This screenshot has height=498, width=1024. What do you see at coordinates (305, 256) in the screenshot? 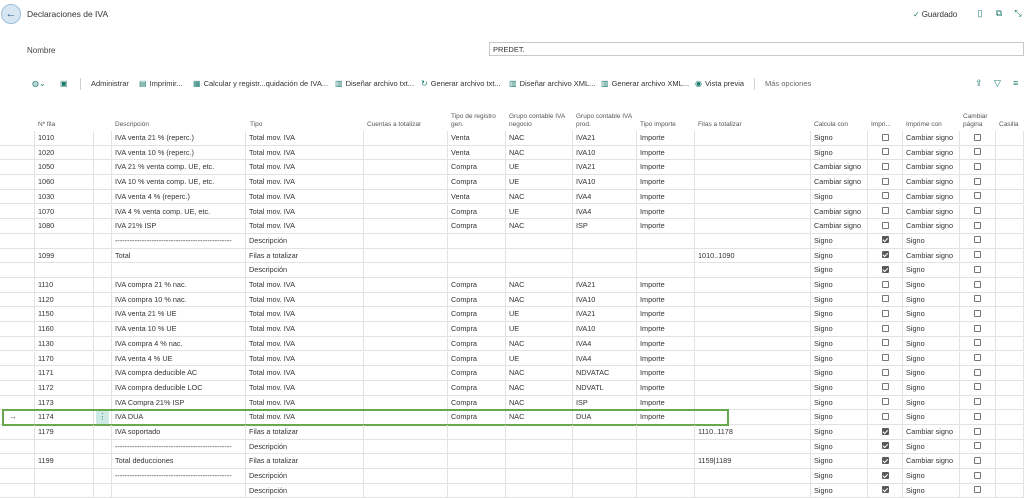
I see `cell-tipo: Filas a totalizar` at bounding box center [305, 256].